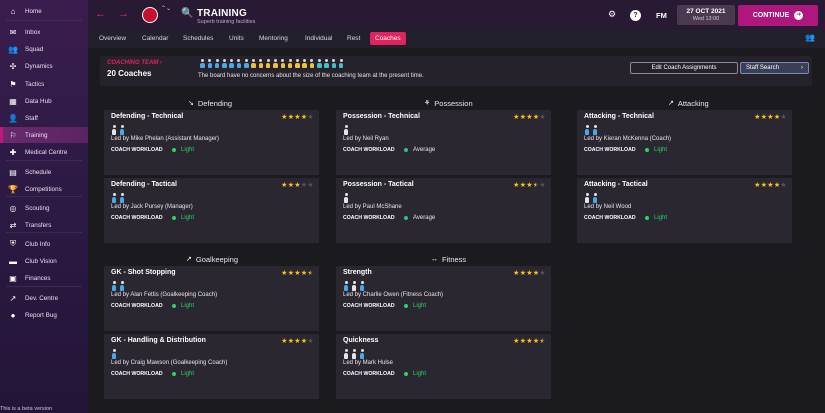 This screenshot has width=825, height=413. Describe the element at coordinates (529, 341) in the screenshot. I see `star-rating: ★★★★★` at that location.